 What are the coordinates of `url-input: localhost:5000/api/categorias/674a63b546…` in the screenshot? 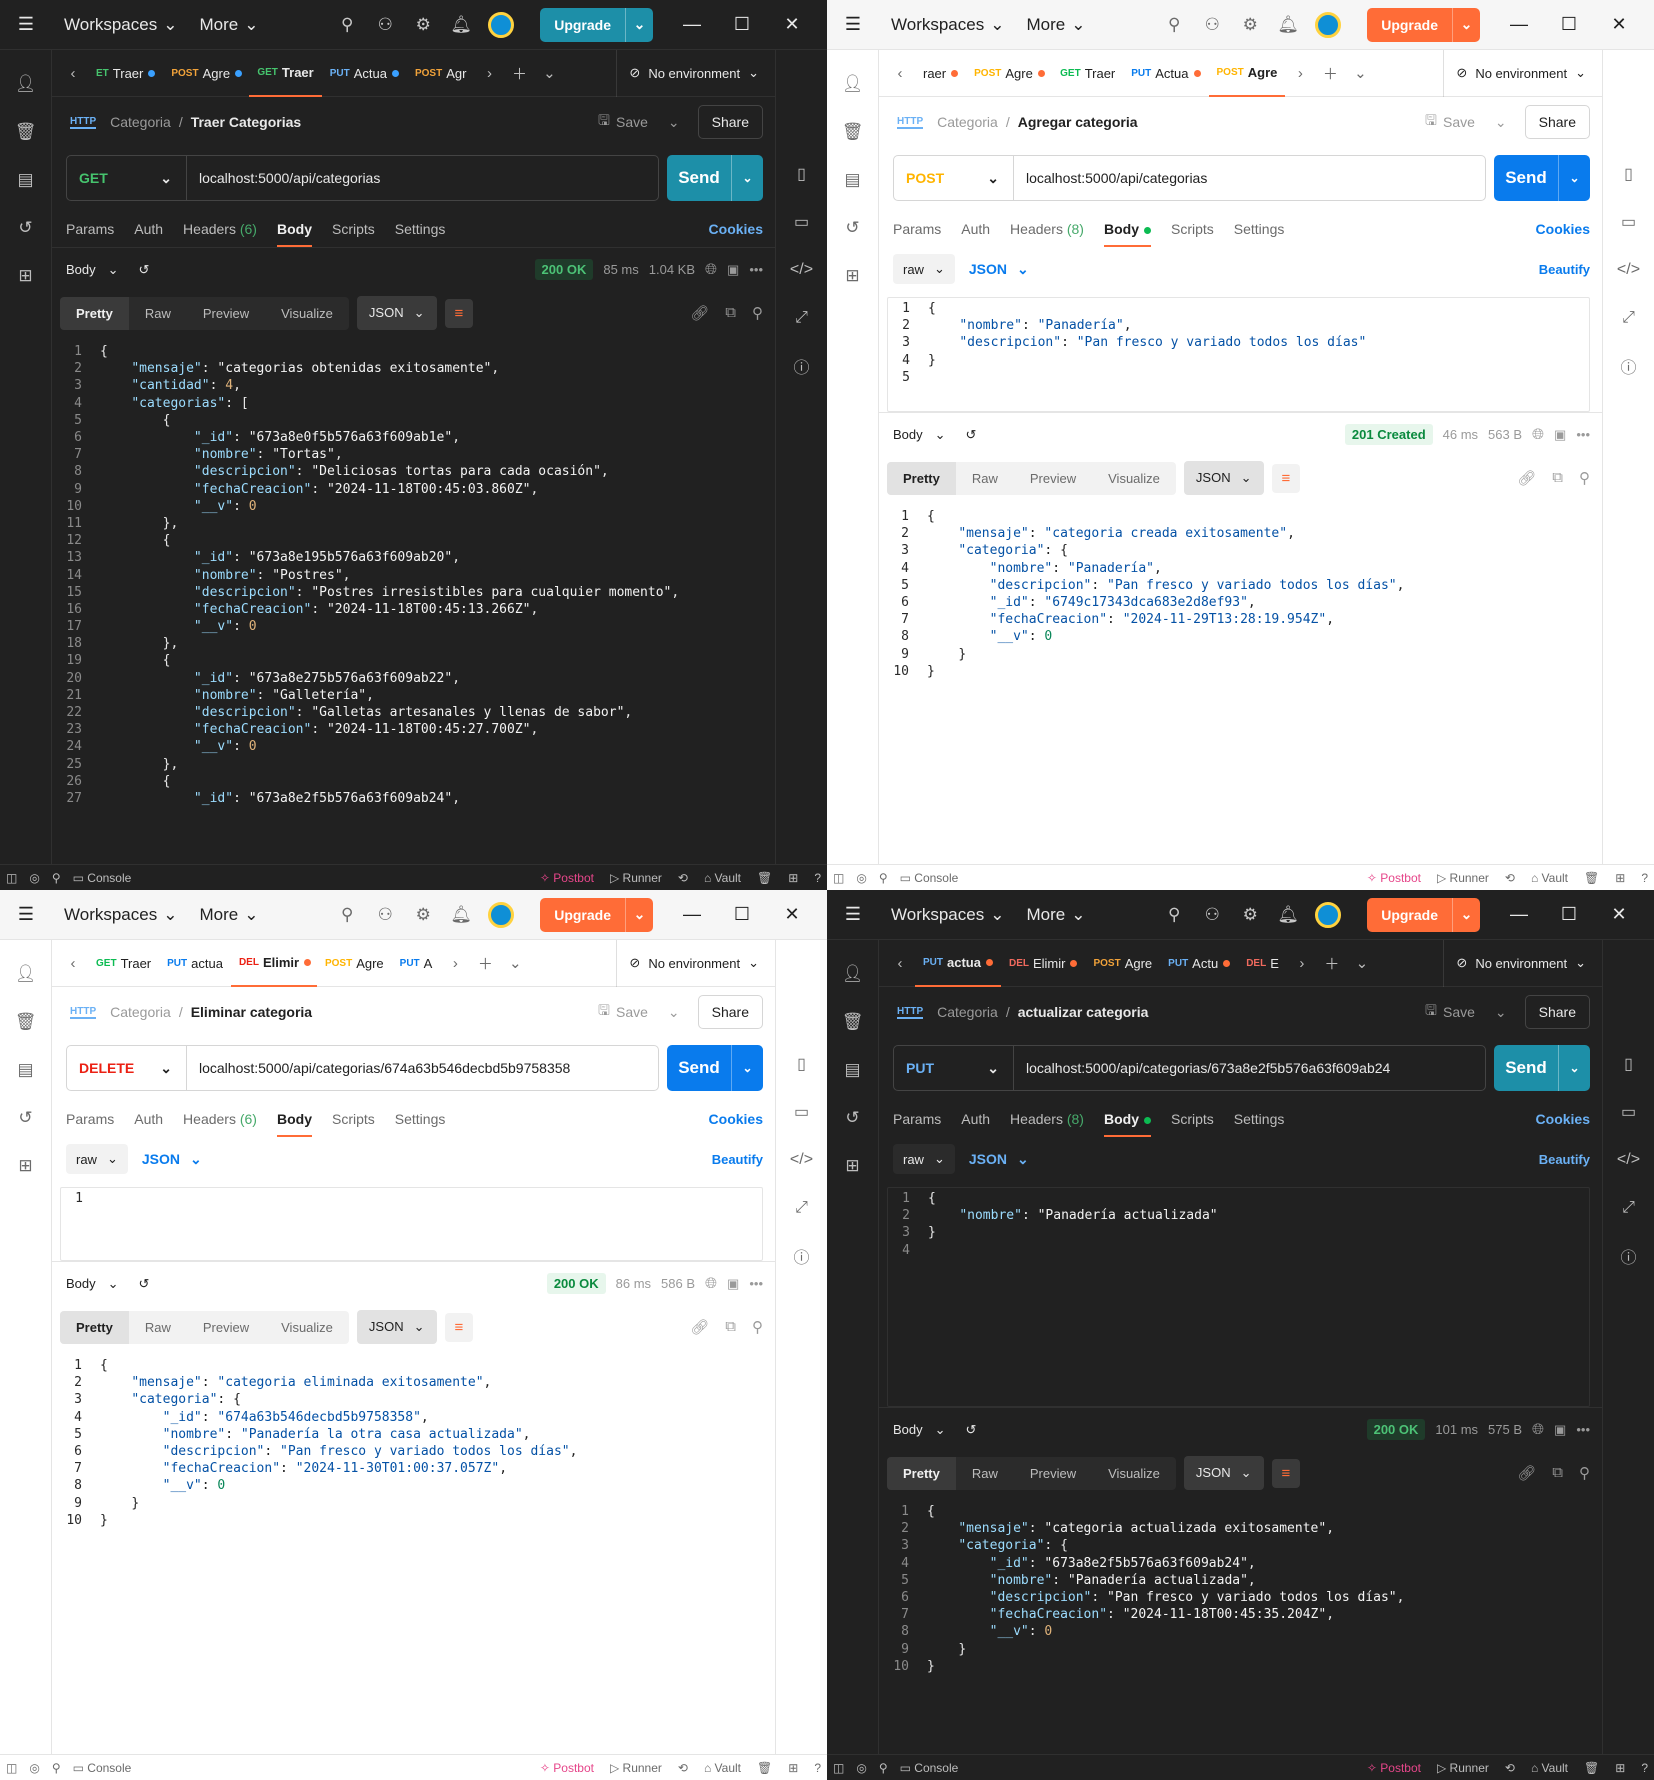 It's located at (378, 1068).